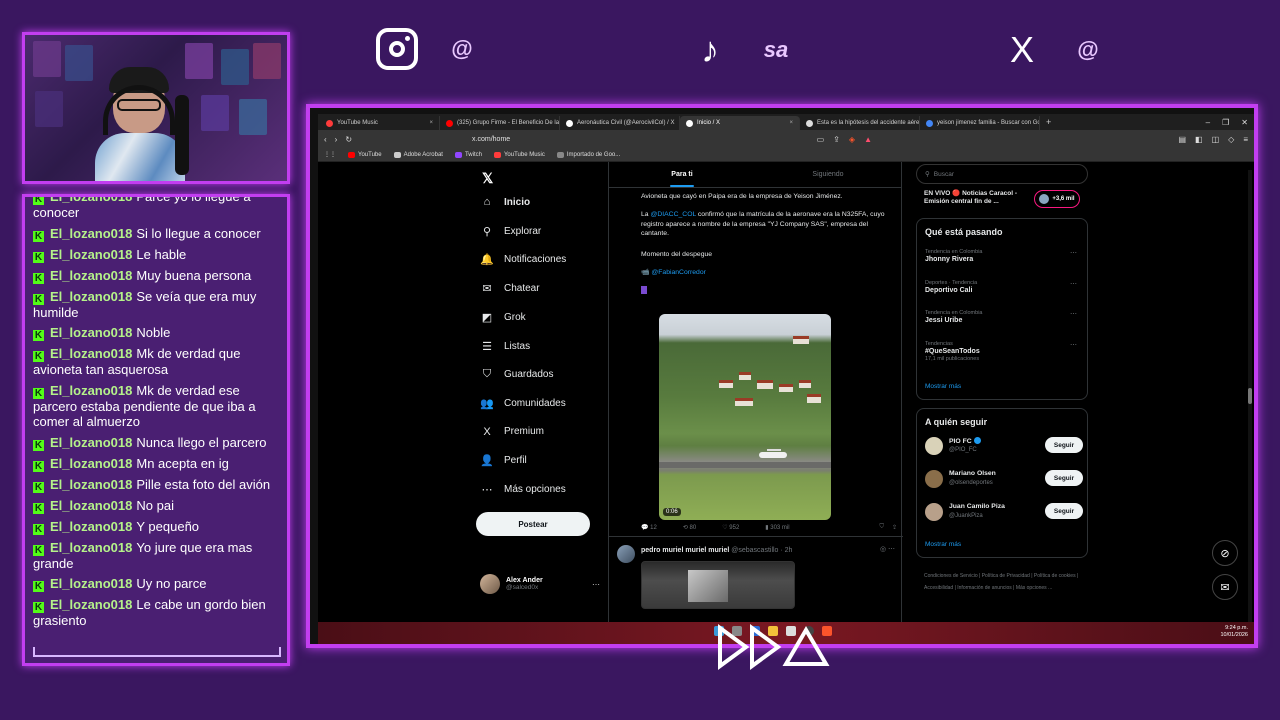  I want to click on browser-tab: YouTube Music ×, so click(380, 123).